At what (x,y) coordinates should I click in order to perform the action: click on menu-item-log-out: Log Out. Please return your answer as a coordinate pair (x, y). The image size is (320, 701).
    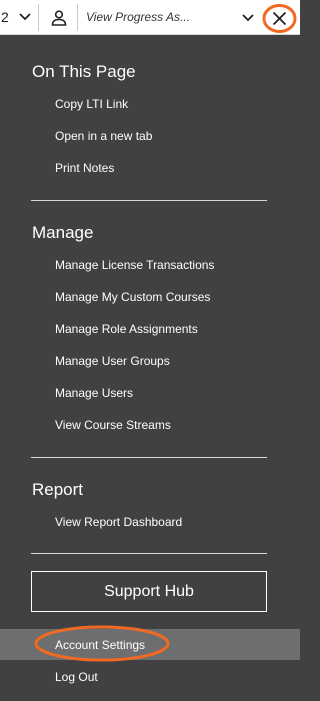
    Looking at the image, I should click on (76, 677).